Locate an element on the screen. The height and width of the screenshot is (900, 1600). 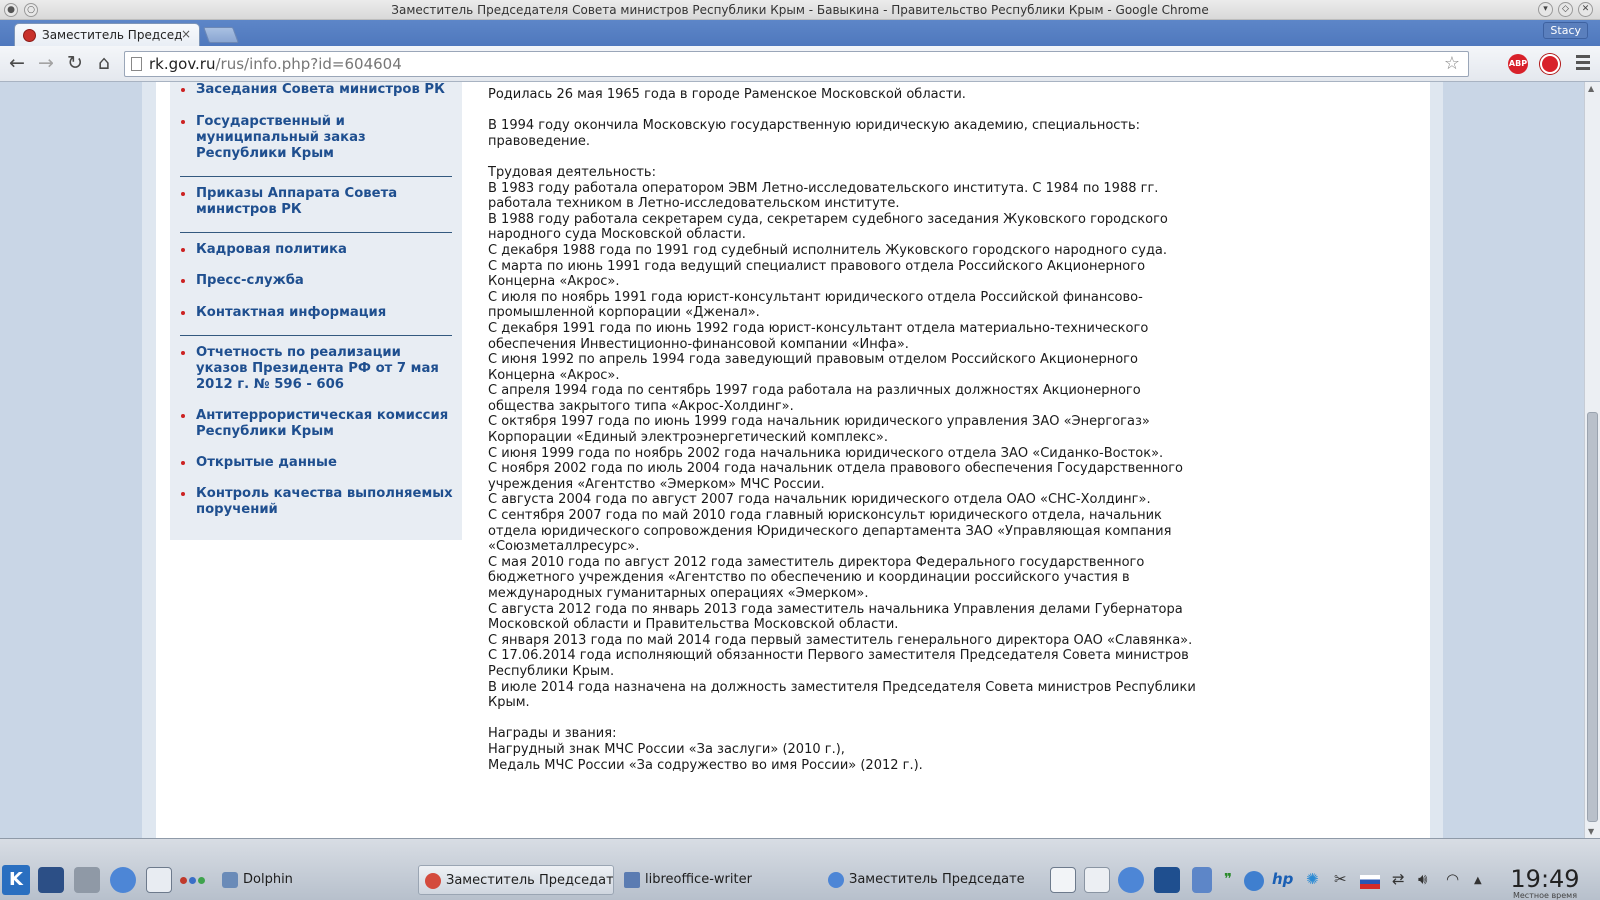
url-host: rk.gov.ru is located at coordinates (182, 64).